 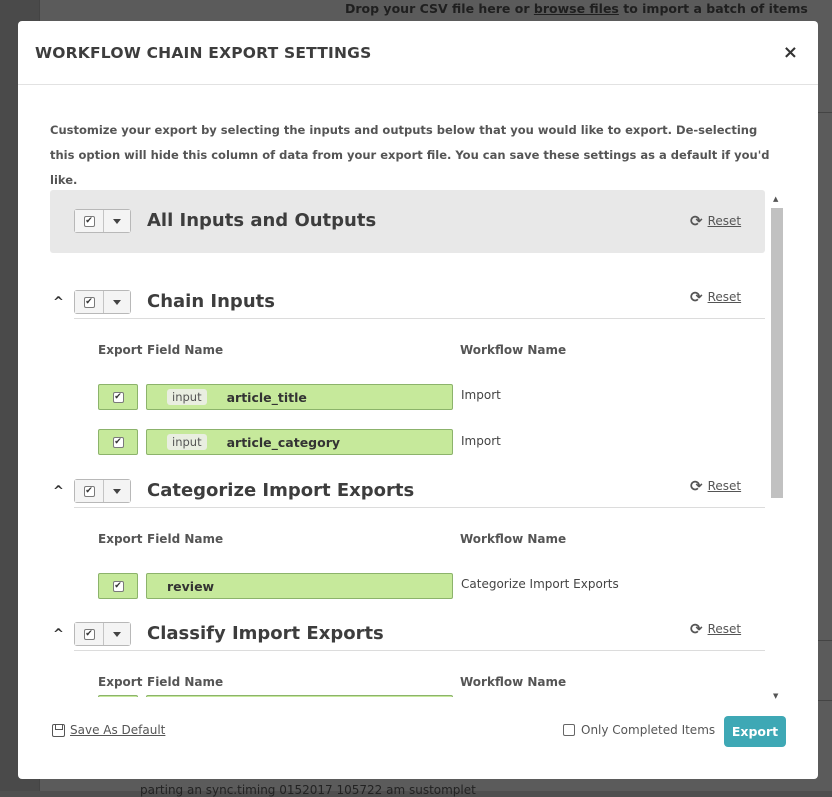 I want to click on field-name-row, so click(x=299, y=696).